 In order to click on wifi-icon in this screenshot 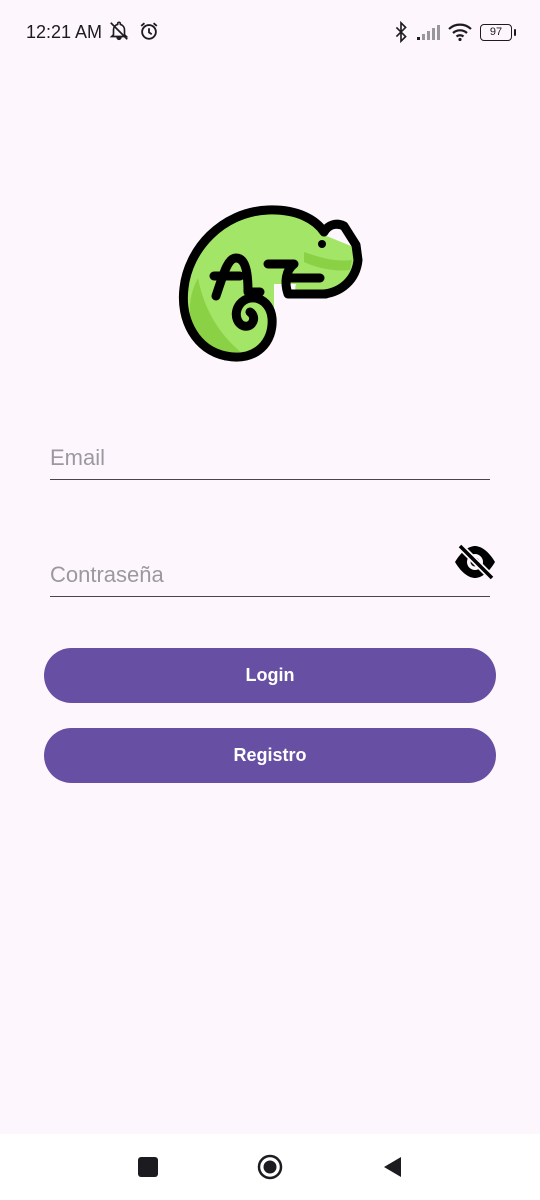, I will do `click(460, 32)`.